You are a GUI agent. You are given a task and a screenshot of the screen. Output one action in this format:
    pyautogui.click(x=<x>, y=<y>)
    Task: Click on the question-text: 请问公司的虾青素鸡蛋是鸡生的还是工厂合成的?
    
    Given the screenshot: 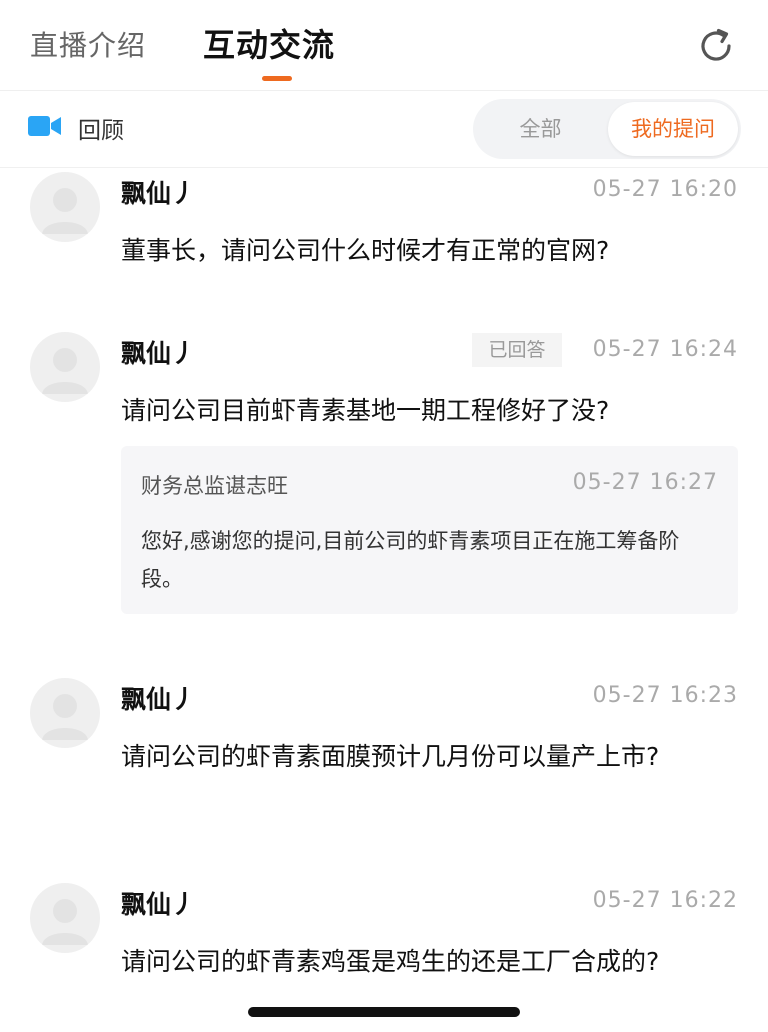 What is the action you would take?
    pyautogui.click(x=390, y=961)
    